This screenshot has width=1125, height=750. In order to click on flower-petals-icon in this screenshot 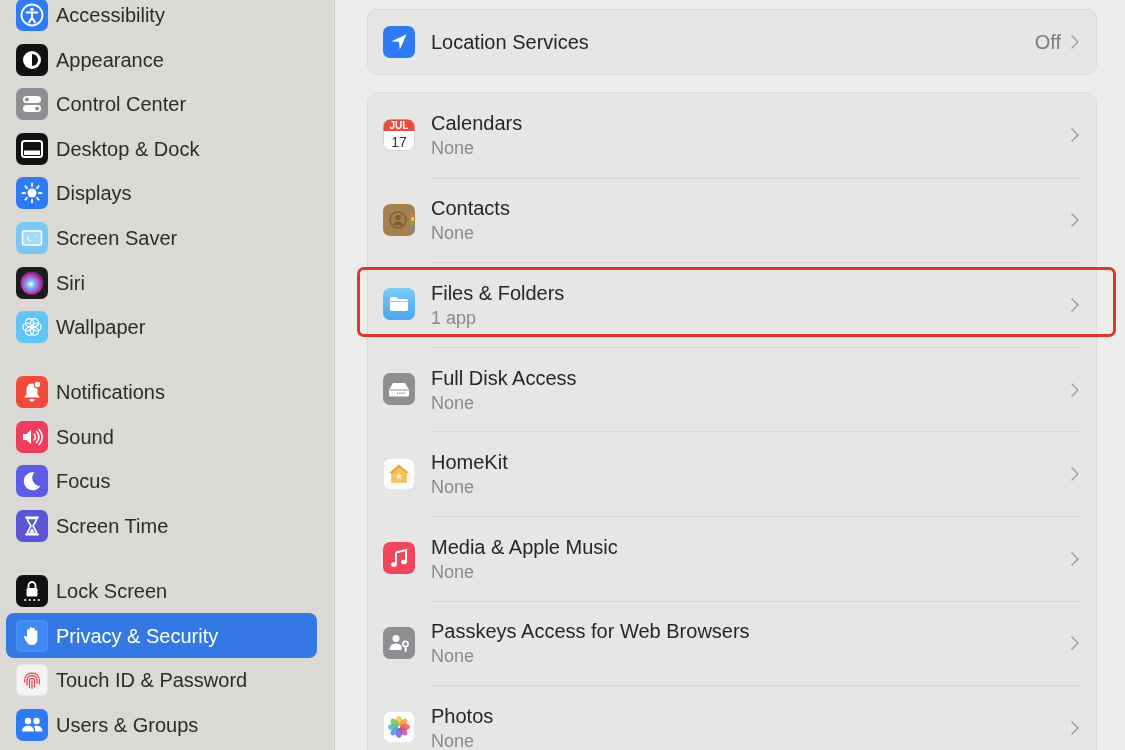, I will do `click(399, 727)`.